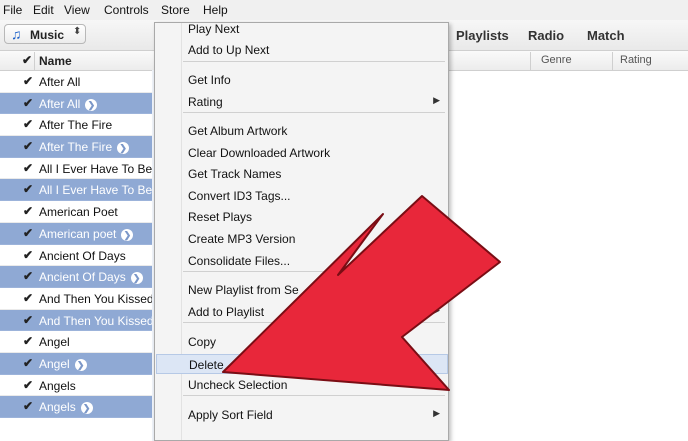  Describe the element at coordinates (230, 415) in the screenshot. I see `context-menu-item-label: Apply Sort Field` at that location.